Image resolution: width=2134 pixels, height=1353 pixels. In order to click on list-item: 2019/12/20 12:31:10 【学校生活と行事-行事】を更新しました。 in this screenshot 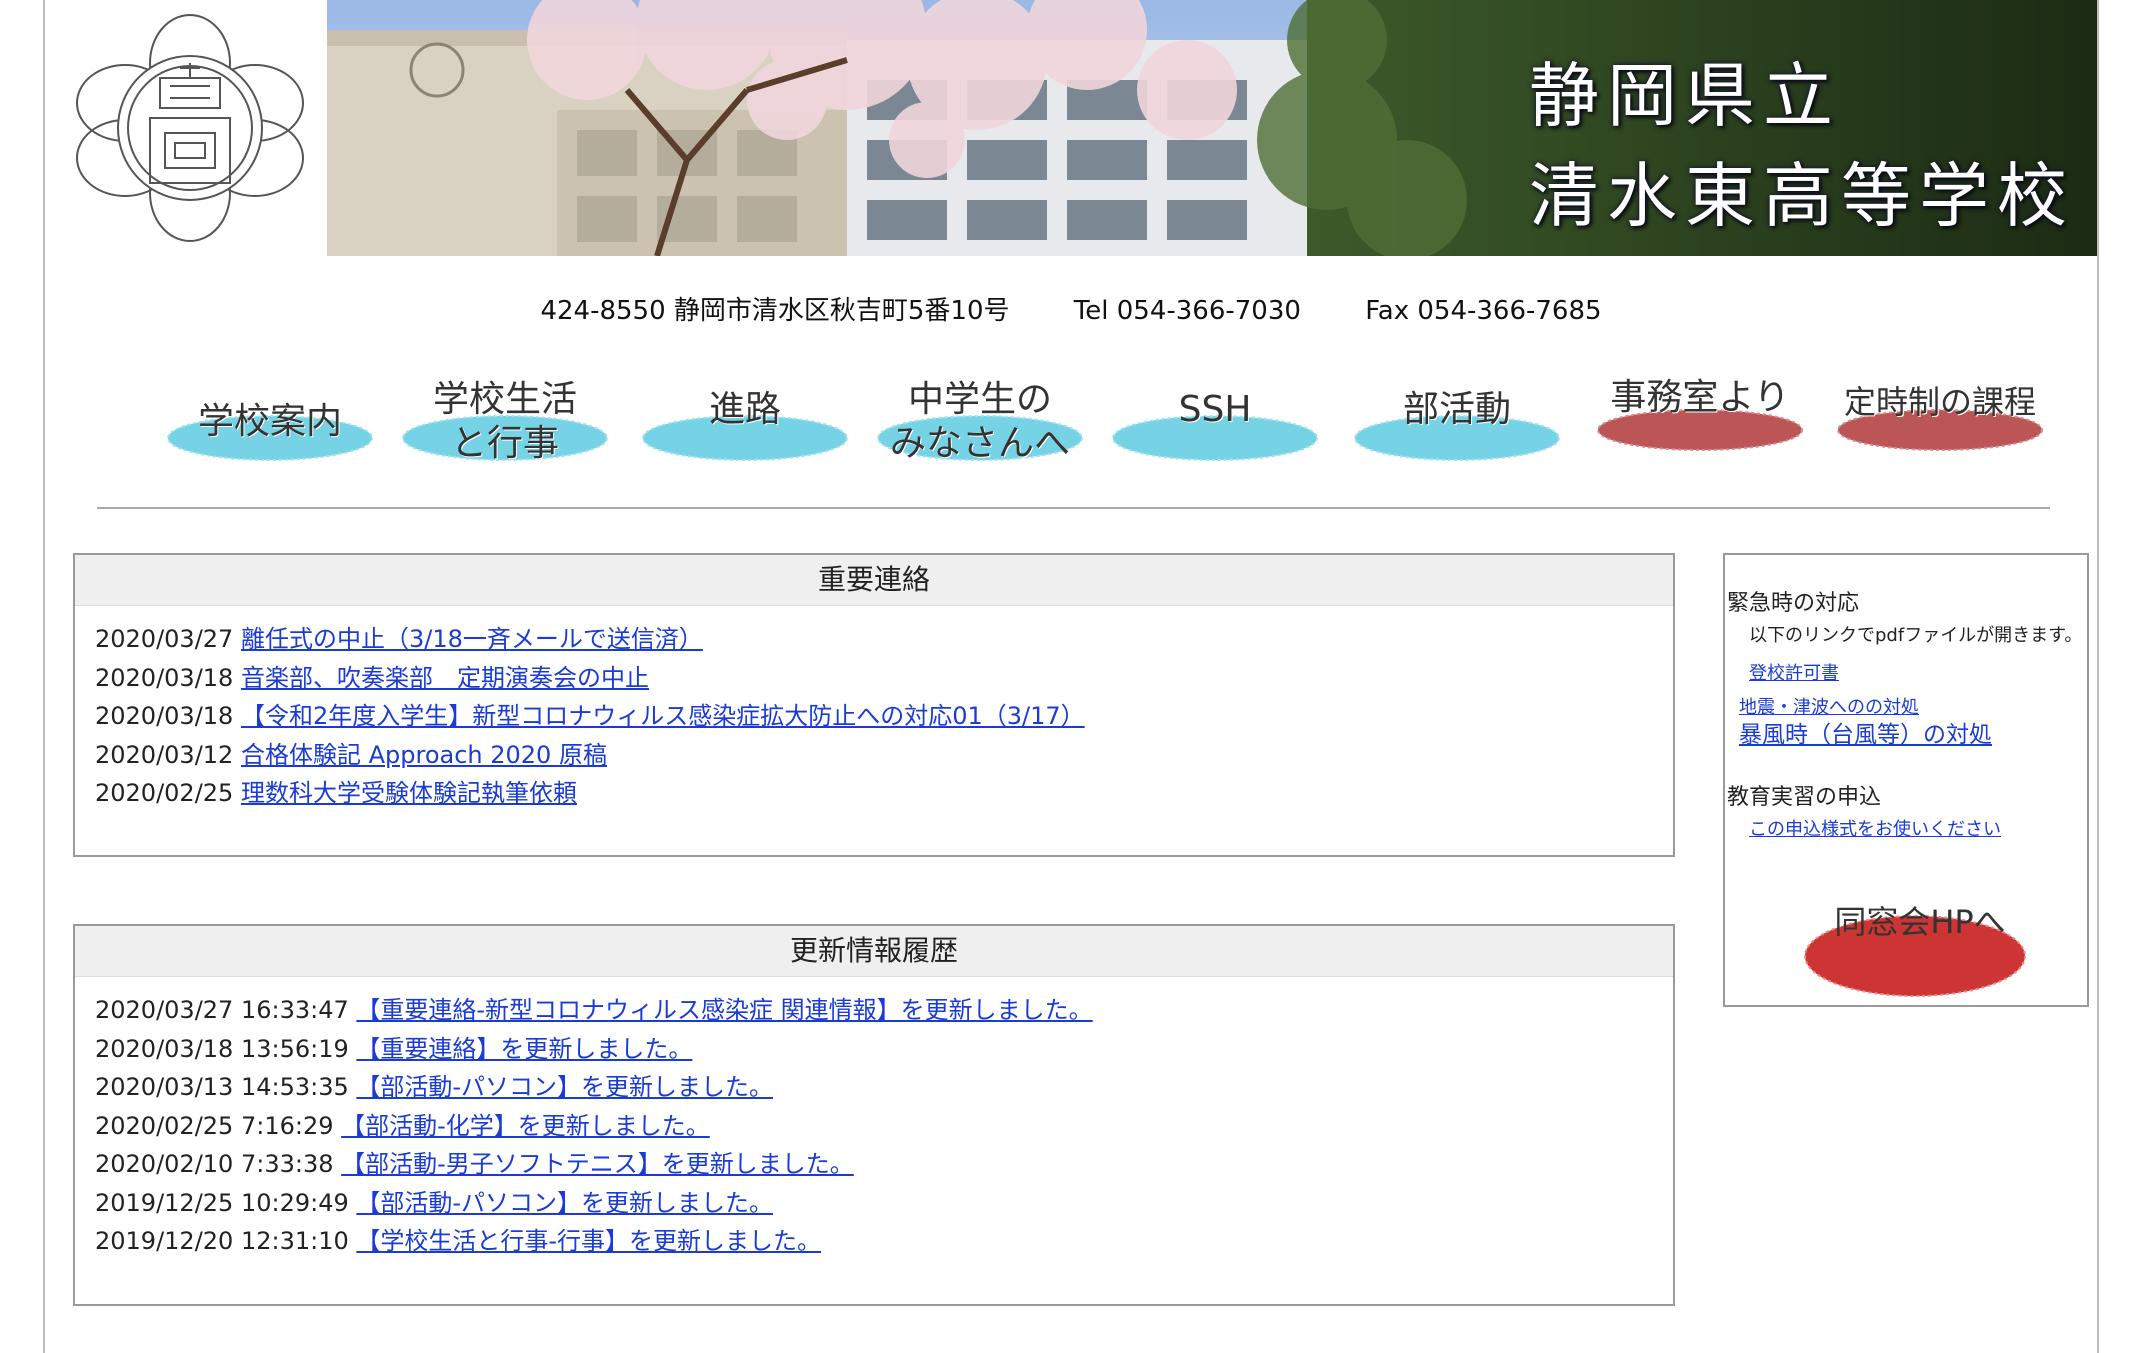, I will do `click(874, 1241)`.